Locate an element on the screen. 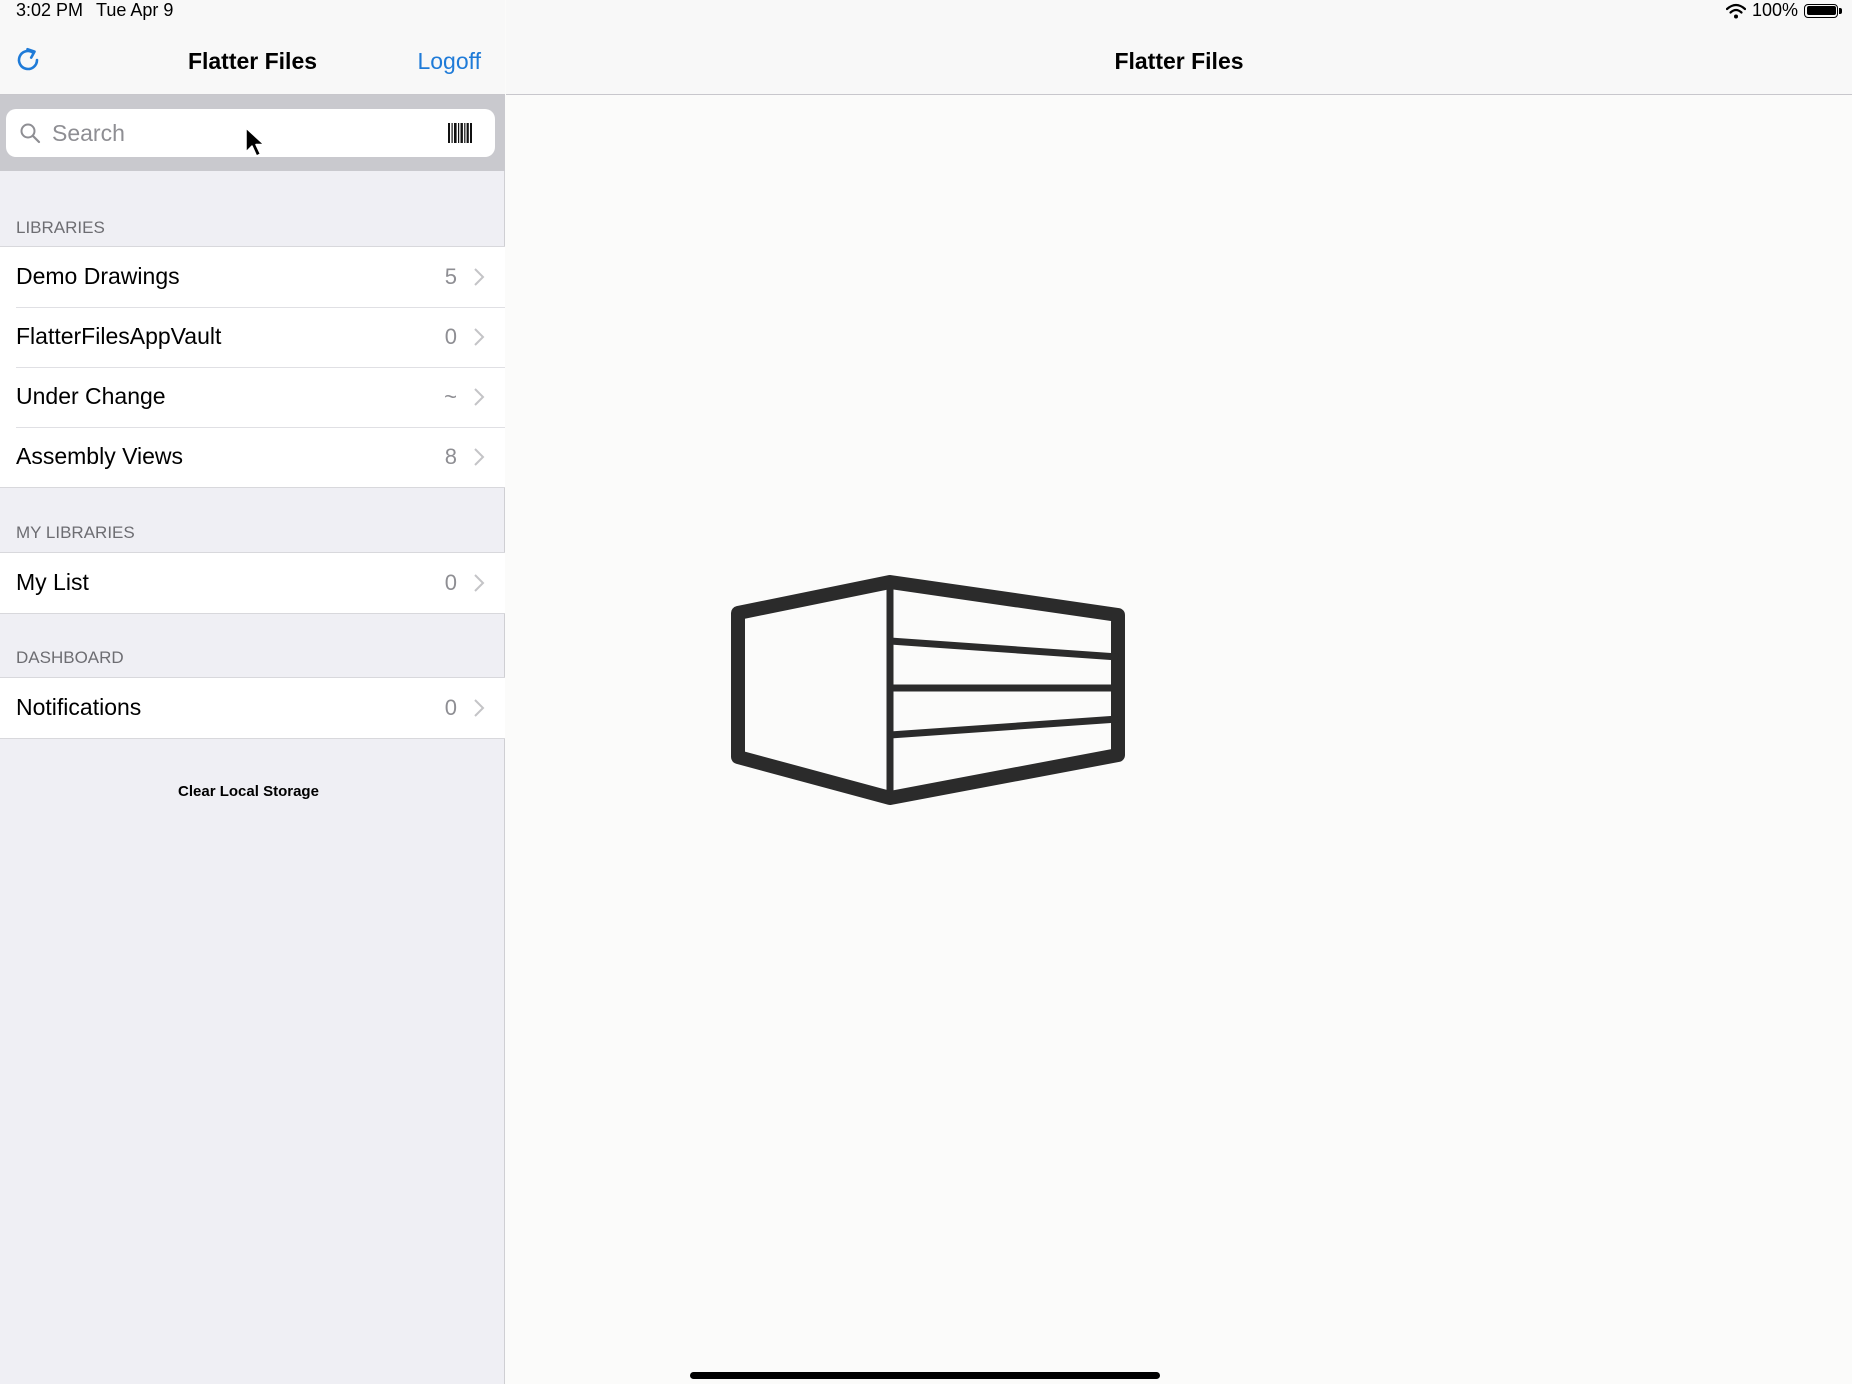 The width and height of the screenshot is (1852, 1384). list-item-flatterfilesappvault: FlatterFilesAppVault 0 is located at coordinates (252, 337).